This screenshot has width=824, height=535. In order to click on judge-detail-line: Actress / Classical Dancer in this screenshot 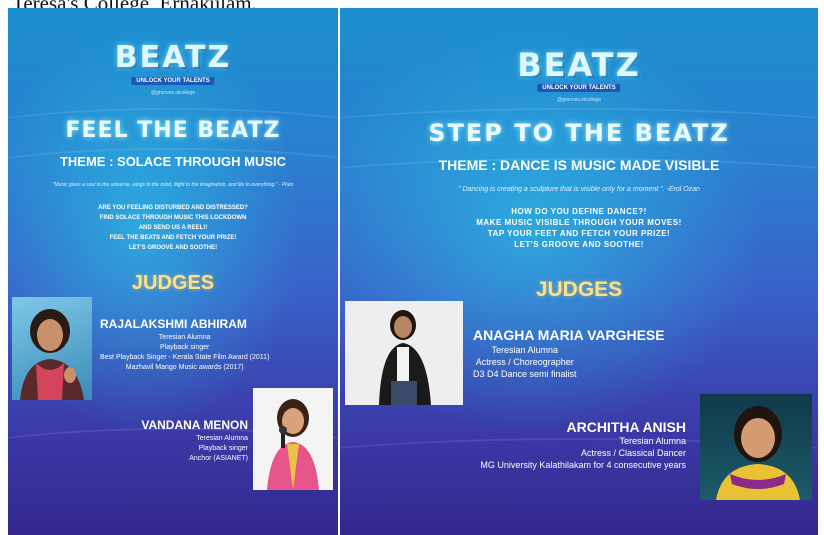, I will do `click(633, 453)`.